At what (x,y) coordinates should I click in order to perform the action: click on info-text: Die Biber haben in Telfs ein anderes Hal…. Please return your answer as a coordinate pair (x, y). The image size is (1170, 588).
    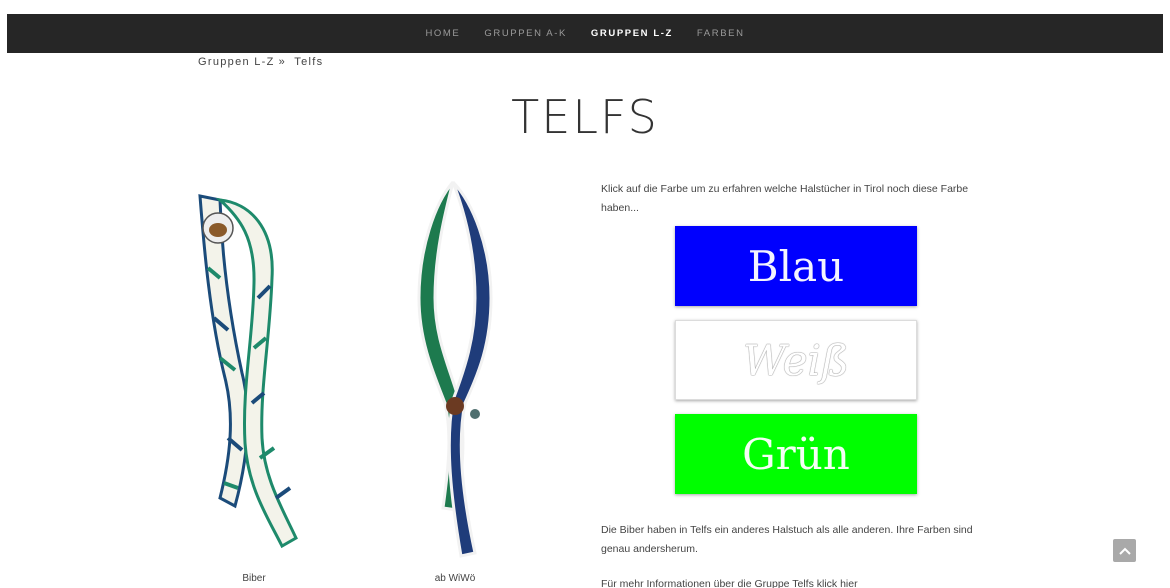
    Looking at the image, I should click on (787, 539).